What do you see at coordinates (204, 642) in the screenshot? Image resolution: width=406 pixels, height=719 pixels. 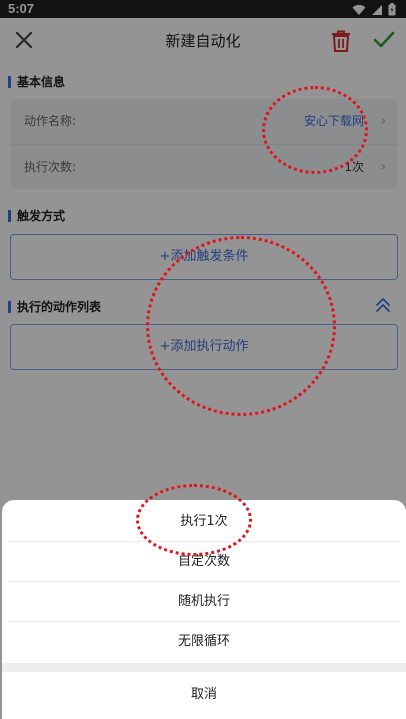 I see `option-infinite-loop: 无限循环` at bounding box center [204, 642].